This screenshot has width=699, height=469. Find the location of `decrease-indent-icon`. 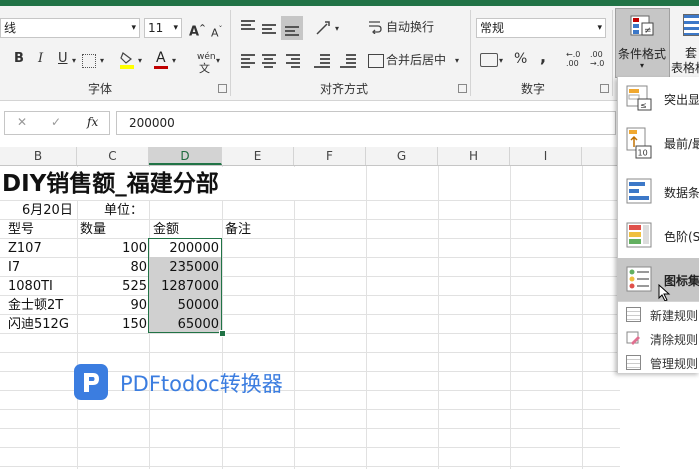

decrease-indent-icon is located at coordinates (322, 62).